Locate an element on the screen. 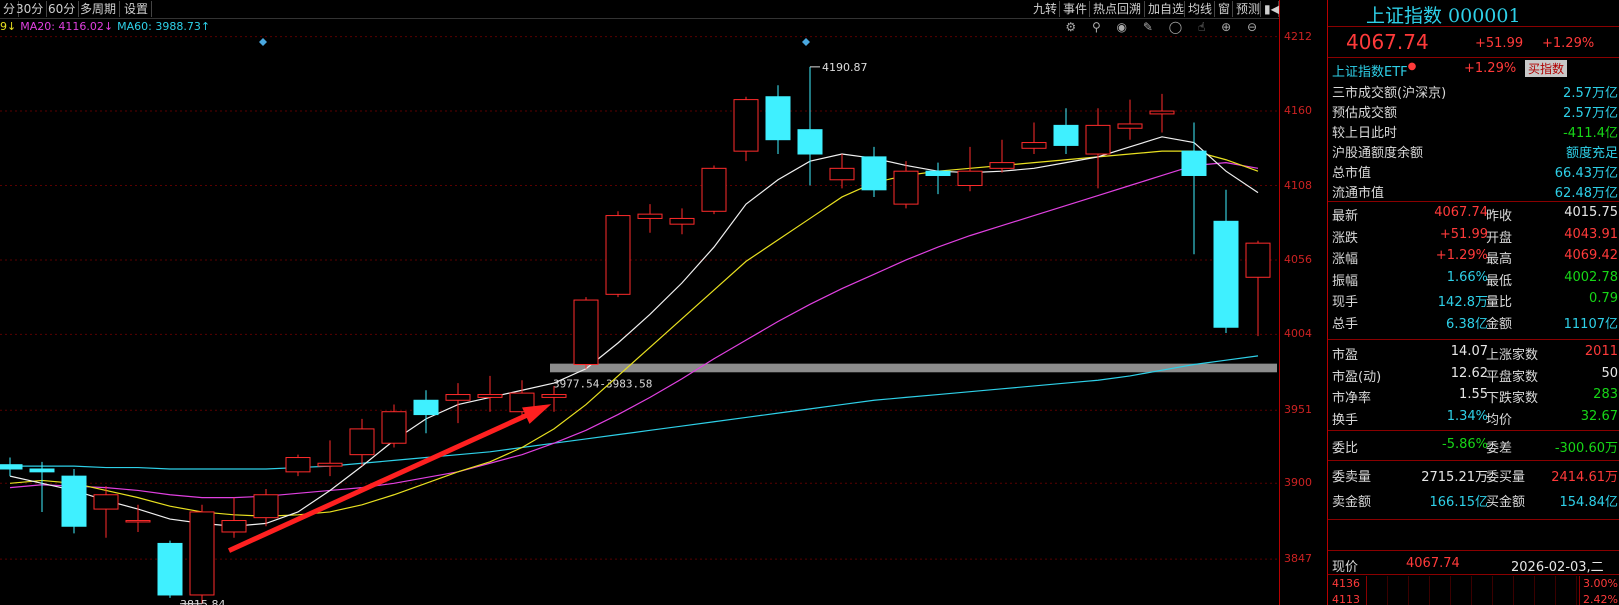 The image size is (1619, 605). tool-button: 加自选 is located at coordinates (1165, 9).